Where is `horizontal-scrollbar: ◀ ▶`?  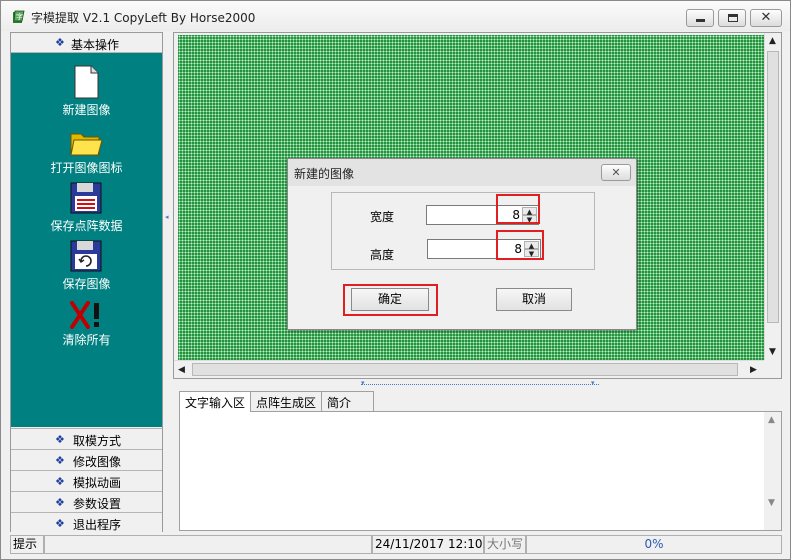 horizontal-scrollbar: ◀ ▶ is located at coordinates (469, 369).